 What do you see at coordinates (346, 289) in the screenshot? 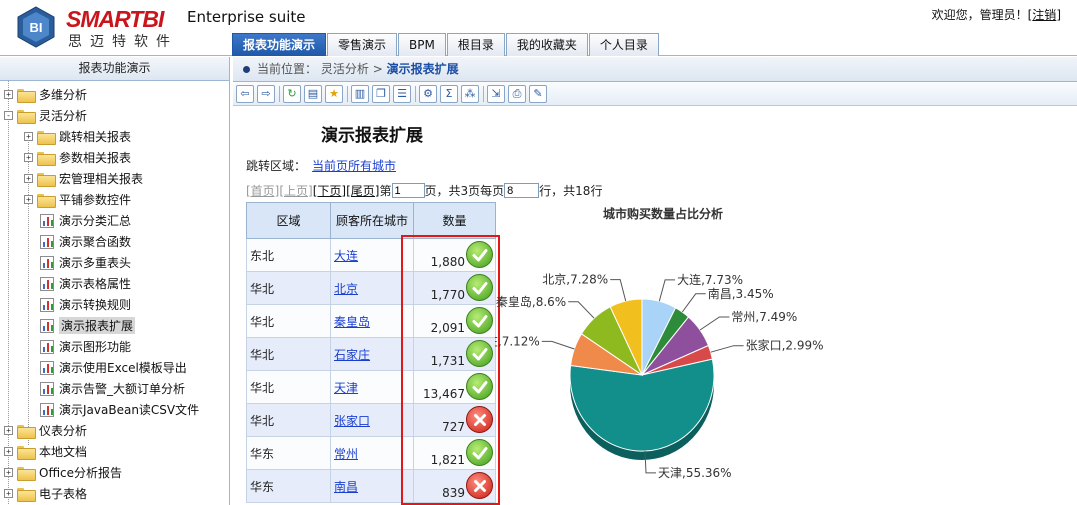
I see `city-link: 北京` at bounding box center [346, 289].